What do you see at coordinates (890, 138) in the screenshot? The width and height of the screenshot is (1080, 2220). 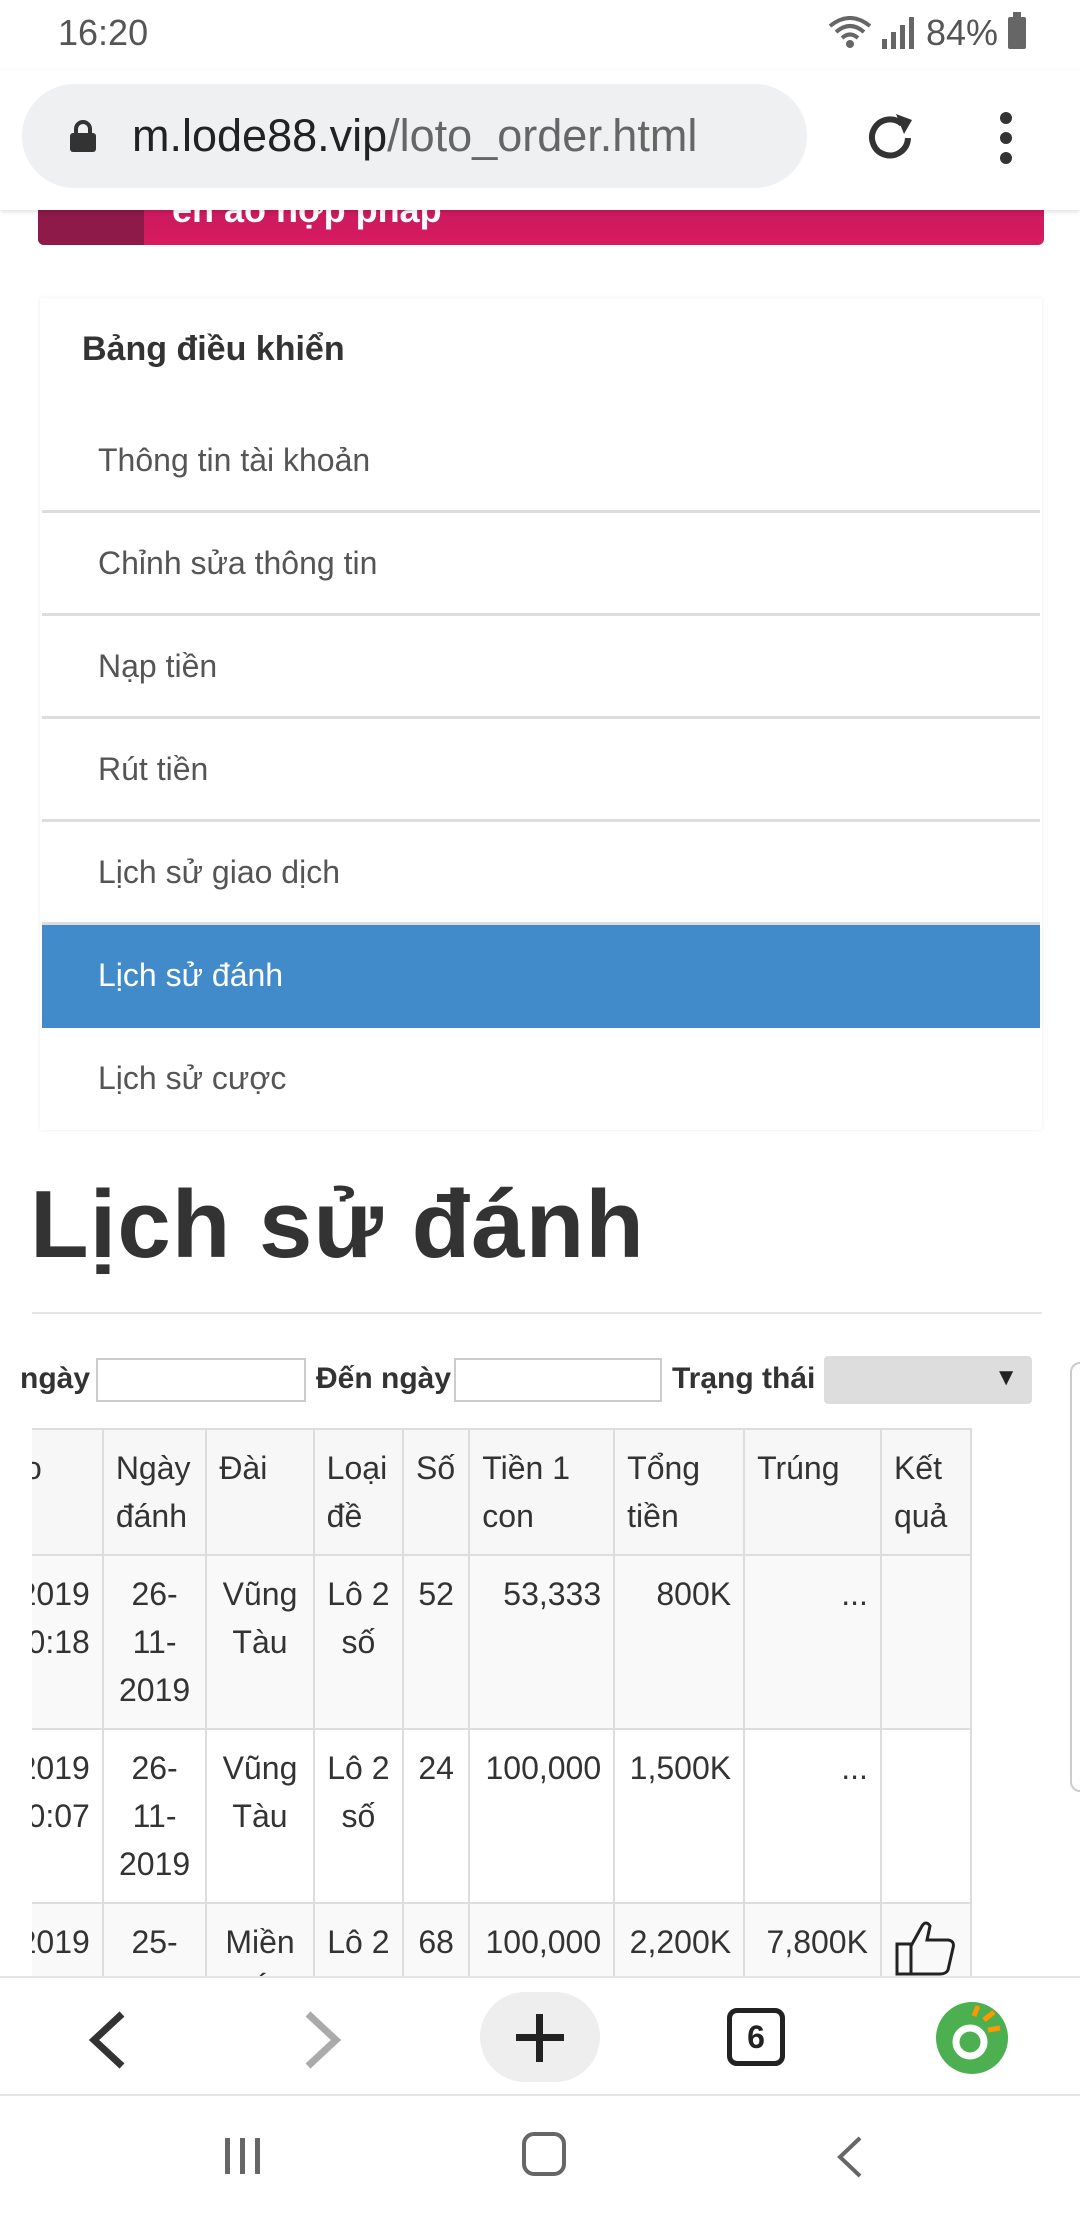 I see `reload-icon` at bounding box center [890, 138].